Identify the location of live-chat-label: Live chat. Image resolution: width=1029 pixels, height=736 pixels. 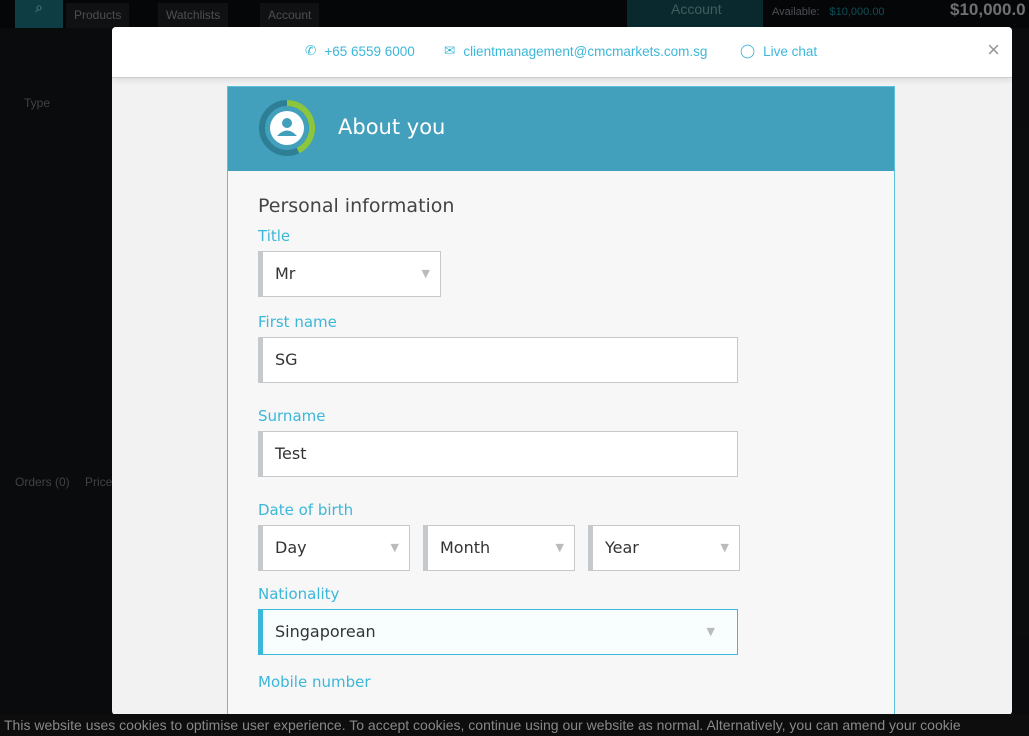
(790, 51).